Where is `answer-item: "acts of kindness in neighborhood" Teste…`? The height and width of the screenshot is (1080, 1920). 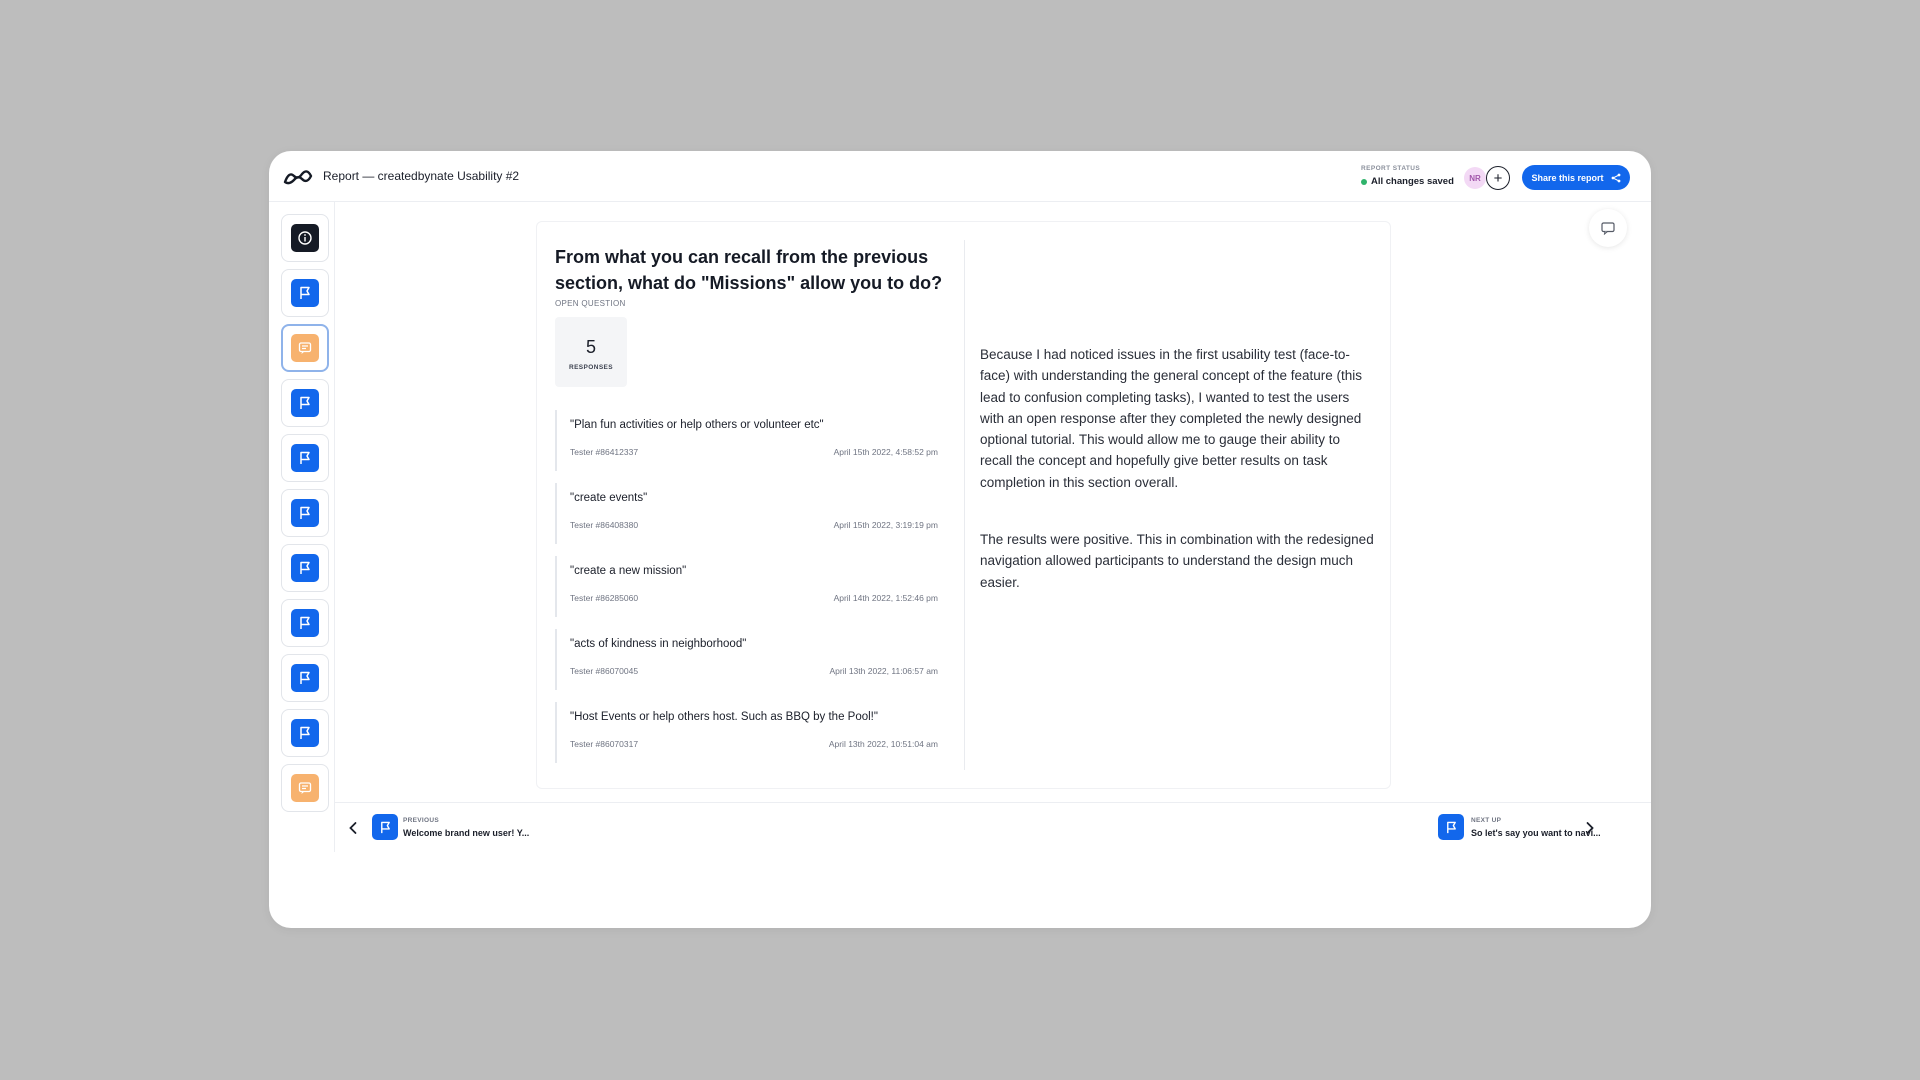 answer-item: "acts of kindness in neighborhood" Teste… is located at coordinates (746, 659).